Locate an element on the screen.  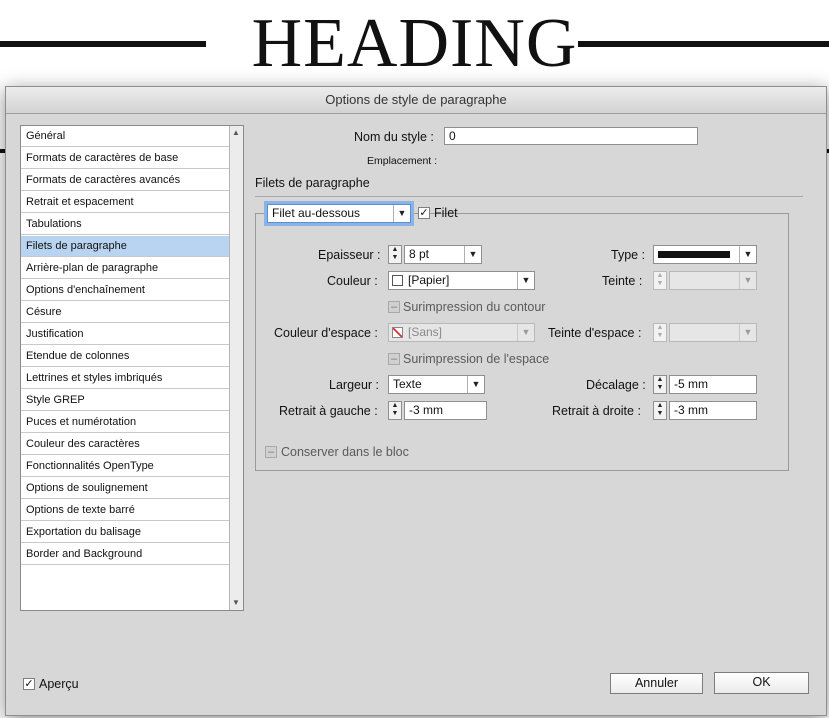
sidebar-item: Fonctionnalités OpenType is located at coordinates (125, 466).